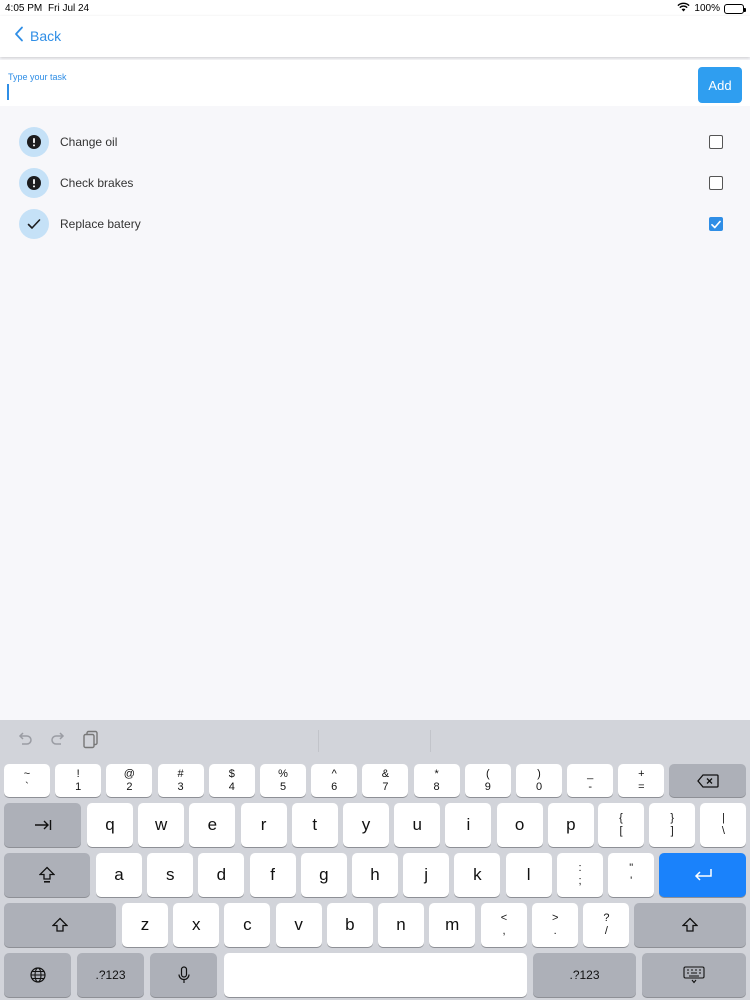 Image resolution: width=750 pixels, height=1000 pixels. What do you see at coordinates (334, 780) in the screenshot?
I see `key-6: ^ 6` at bounding box center [334, 780].